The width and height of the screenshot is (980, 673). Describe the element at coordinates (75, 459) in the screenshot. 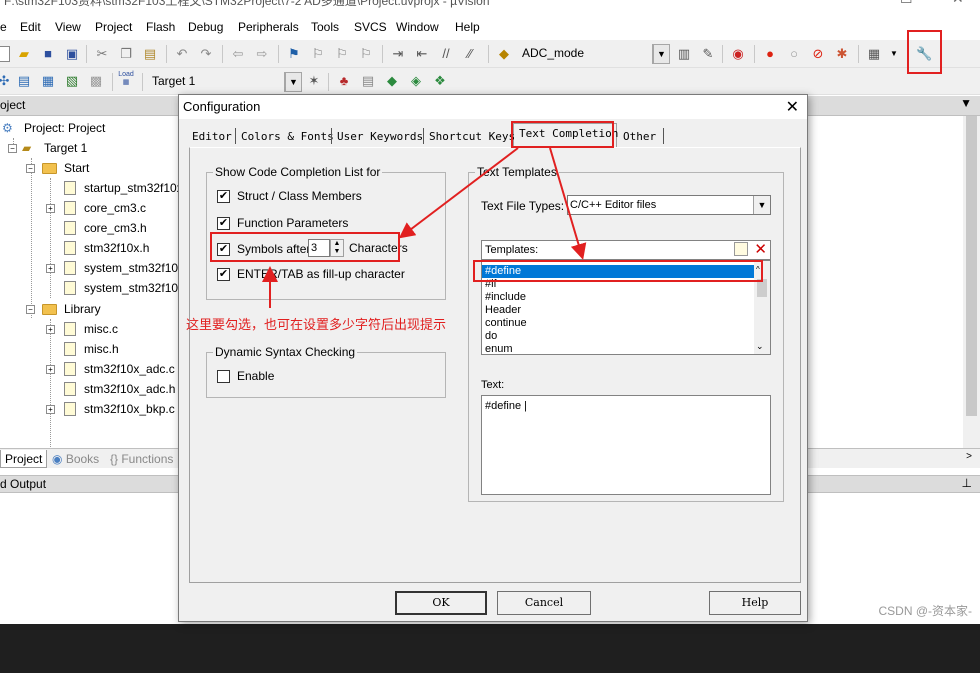

I see `tab-books: ◉ Books` at that location.